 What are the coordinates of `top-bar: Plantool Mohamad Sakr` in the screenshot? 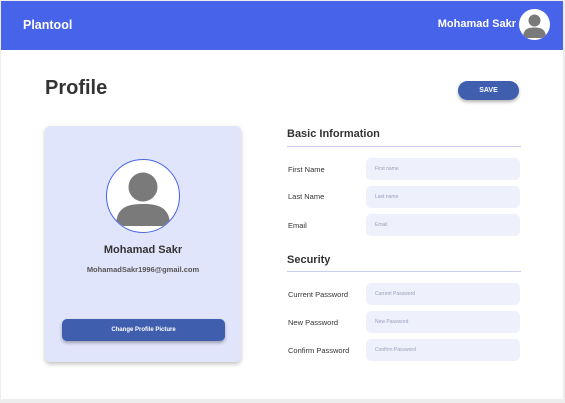 It's located at (282, 25).